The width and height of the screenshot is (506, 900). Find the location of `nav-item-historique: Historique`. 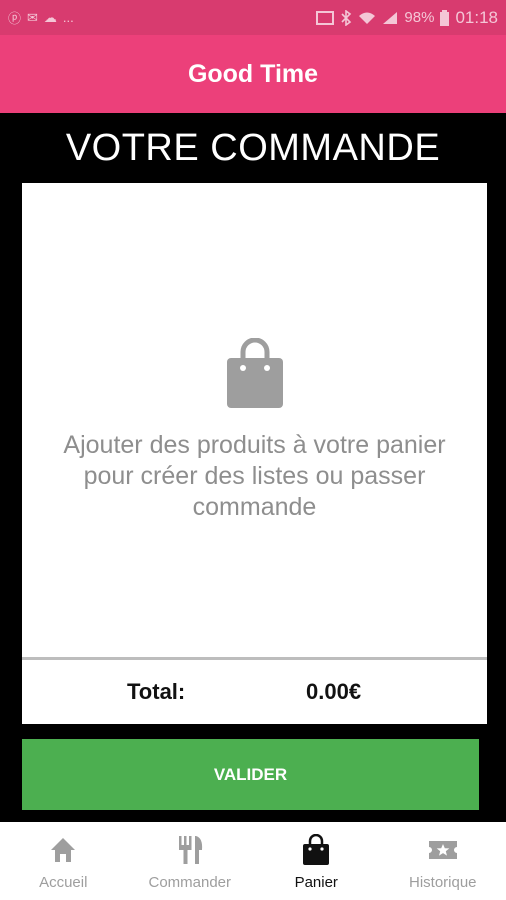

nav-item-historique: Historique is located at coordinates (443, 861).